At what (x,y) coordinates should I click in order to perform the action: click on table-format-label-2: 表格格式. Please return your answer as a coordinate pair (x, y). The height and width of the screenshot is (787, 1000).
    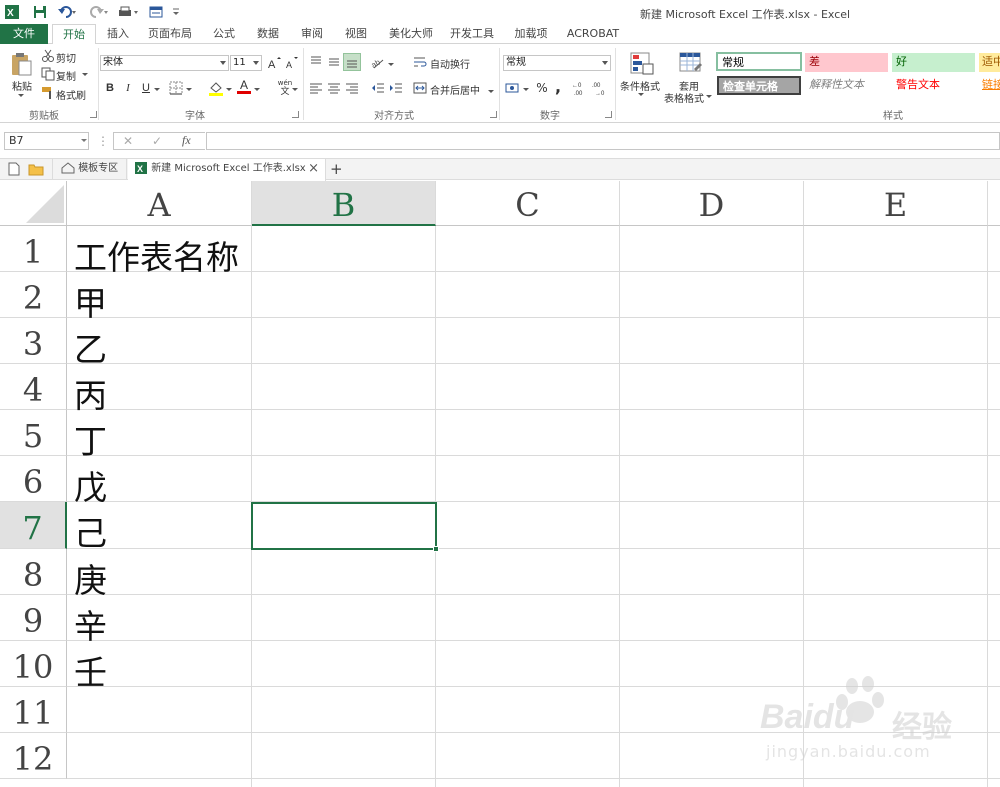
    Looking at the image, I should click on (684, 97).